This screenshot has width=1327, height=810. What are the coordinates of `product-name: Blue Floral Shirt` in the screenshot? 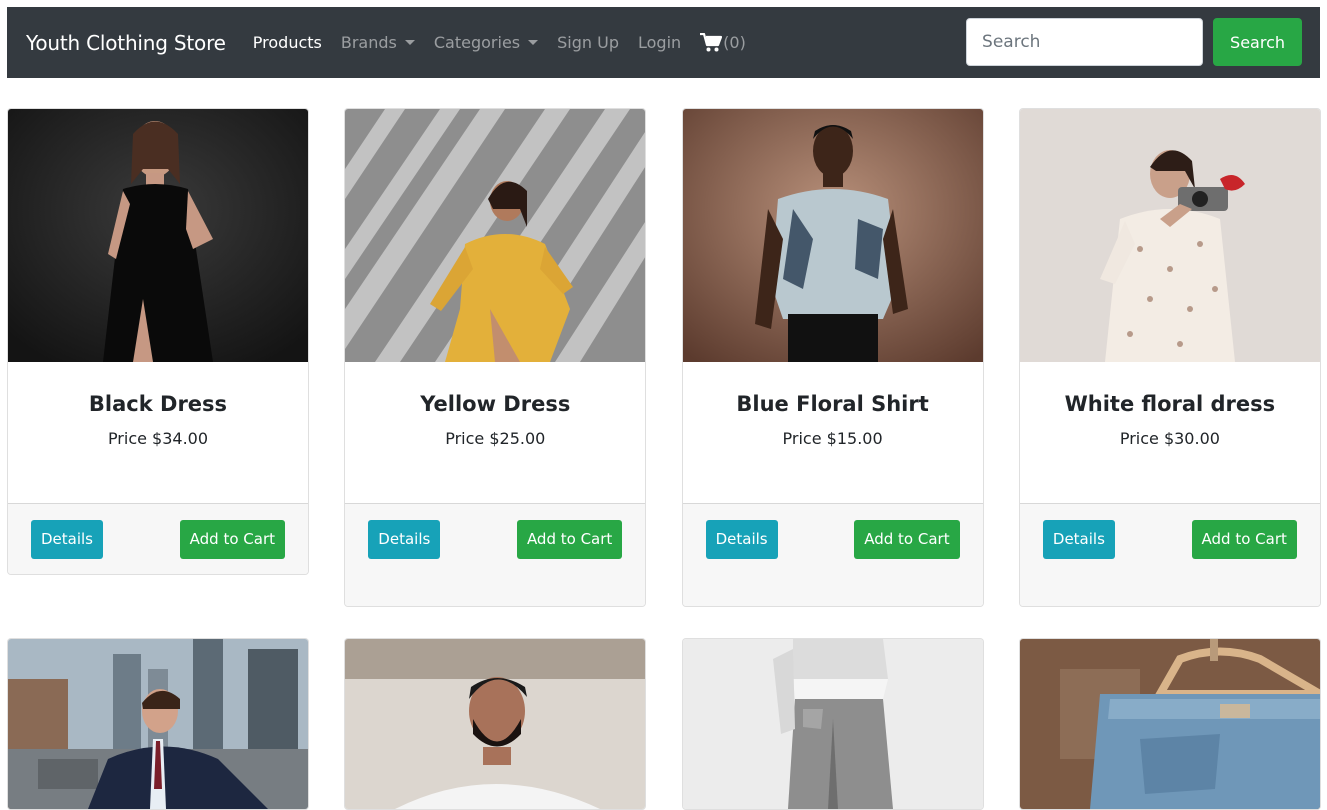 It's located at (832, 404).